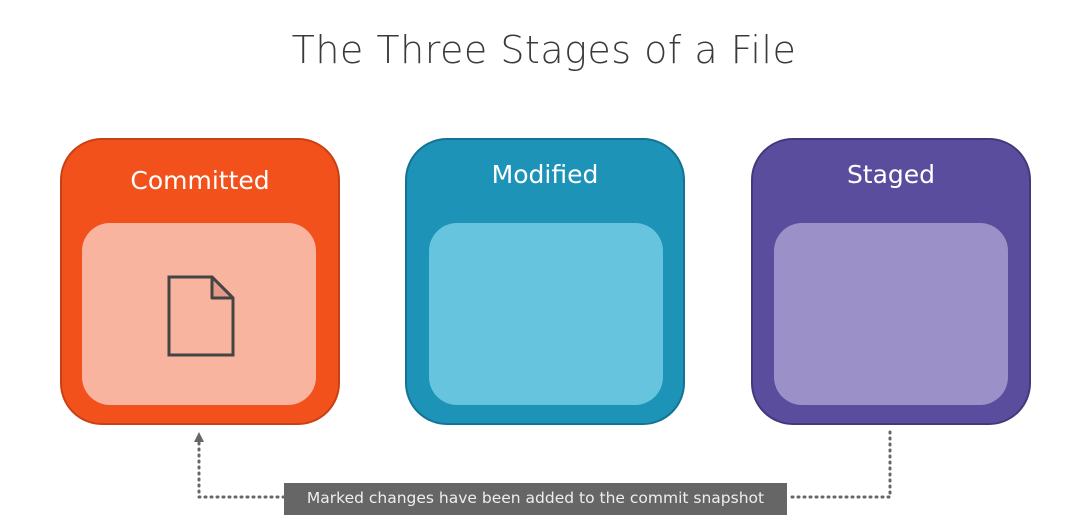 Image resolution: width=1088 pixels, height=519 pixels. What do you see at coordinates (543, 464) in the screenshot?
I see `flow-connector` at bounding box center [543, 464].